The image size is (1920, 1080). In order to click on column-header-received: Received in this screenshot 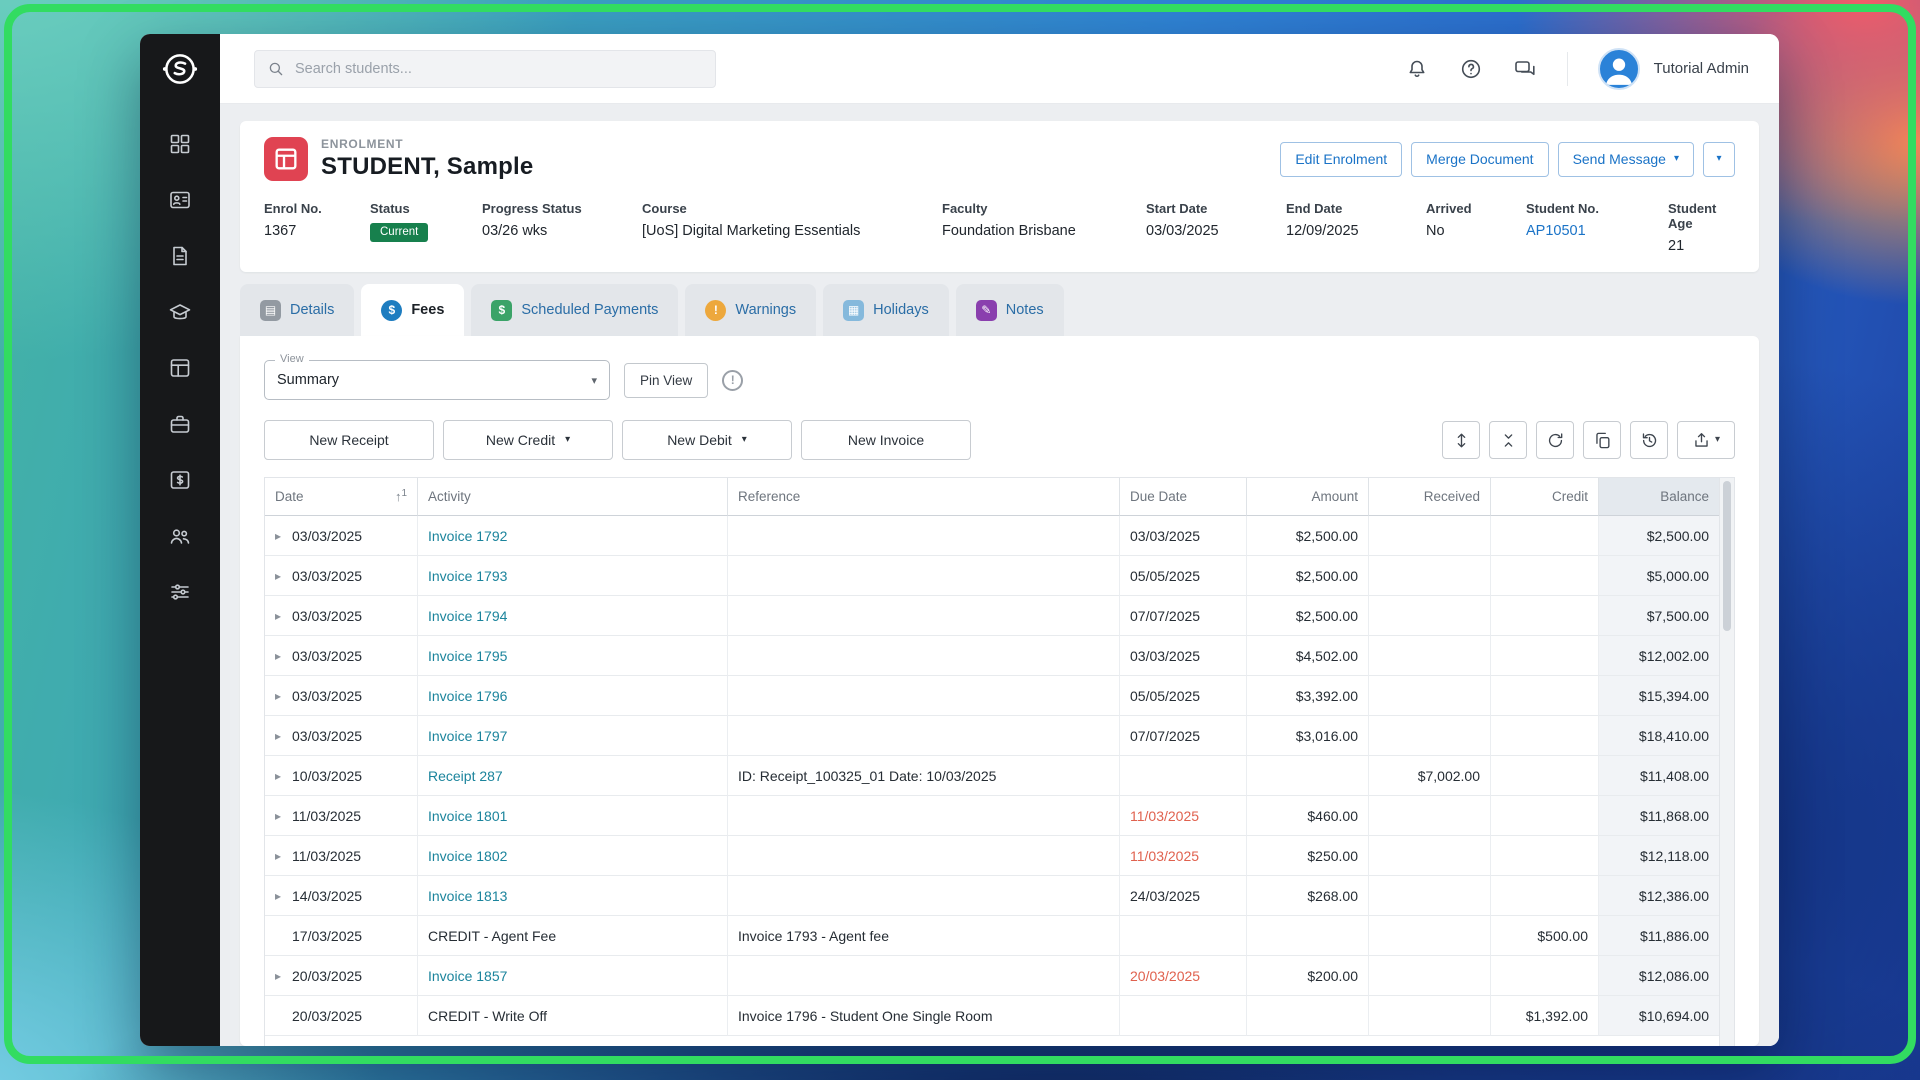, I will do `click(1430, 497)`.